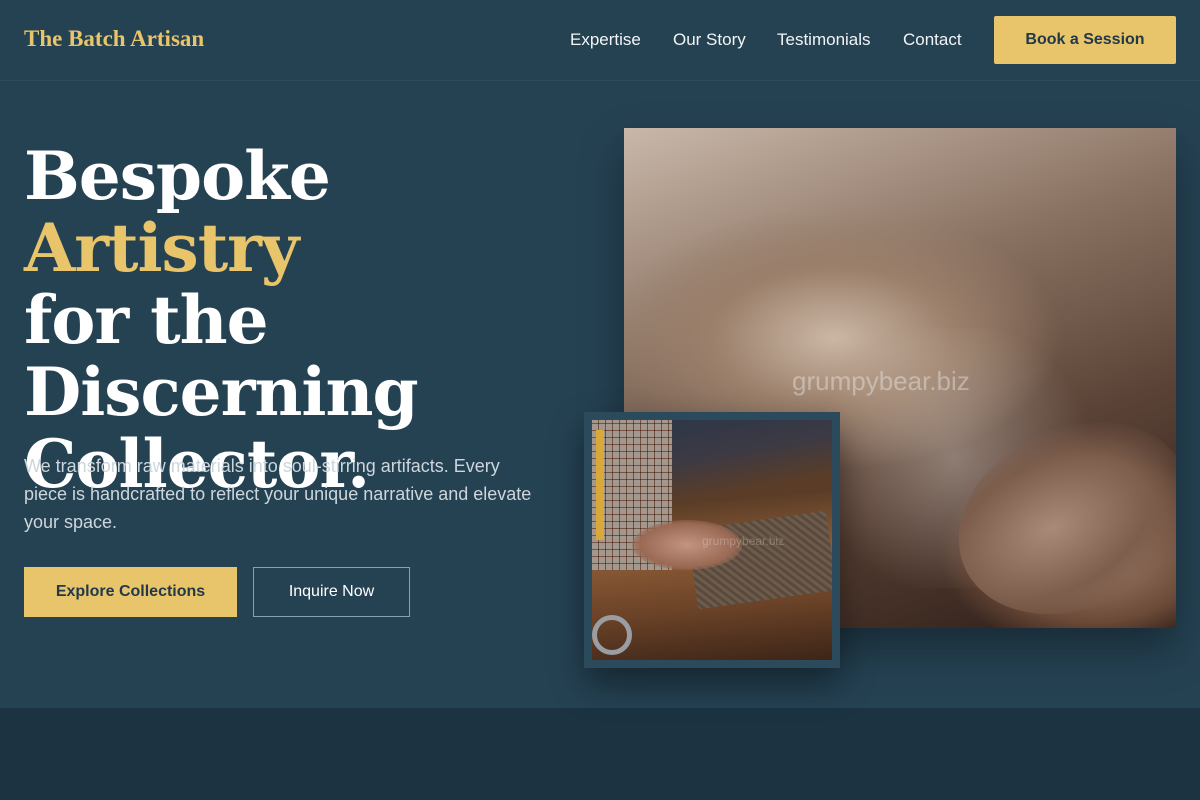  Describe the element at coordinates (743, 541) in the screenshot. I see `small-image-watermark: grumpybear.biz` at that location.